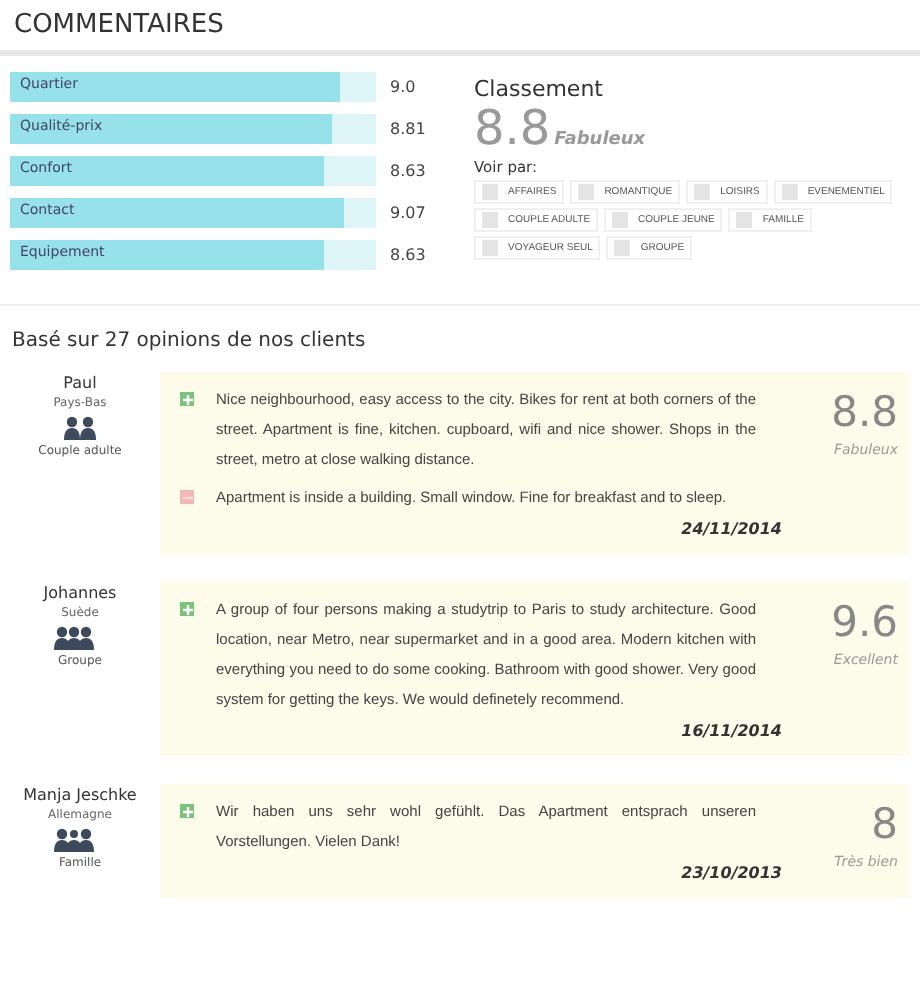 Image resolution: width=920 pixels, height=1000 pixels. What do you see at coordinates (80, 428) in the screenshot?
I see `people-icon` at bounding box center [80, 428].